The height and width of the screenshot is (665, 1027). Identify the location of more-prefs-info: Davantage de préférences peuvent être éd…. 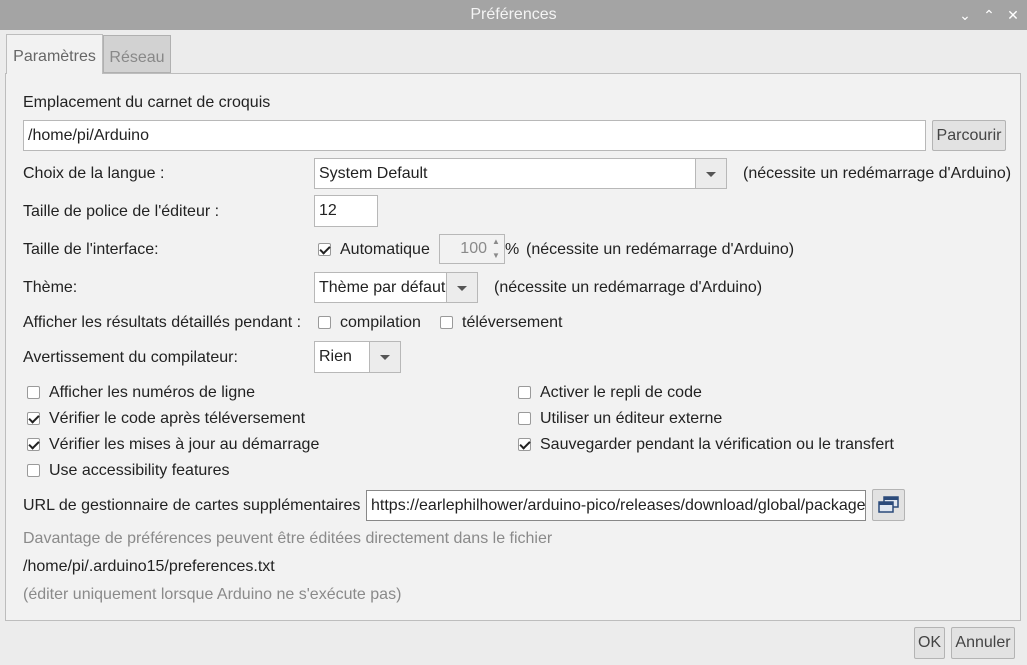
(288, 538).